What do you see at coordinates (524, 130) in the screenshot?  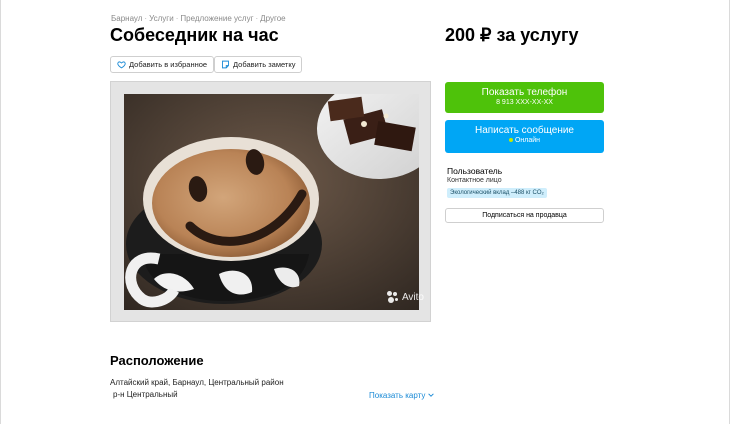 I see `write-message-label: Написать сообщение` at bounding box center [524, 130].